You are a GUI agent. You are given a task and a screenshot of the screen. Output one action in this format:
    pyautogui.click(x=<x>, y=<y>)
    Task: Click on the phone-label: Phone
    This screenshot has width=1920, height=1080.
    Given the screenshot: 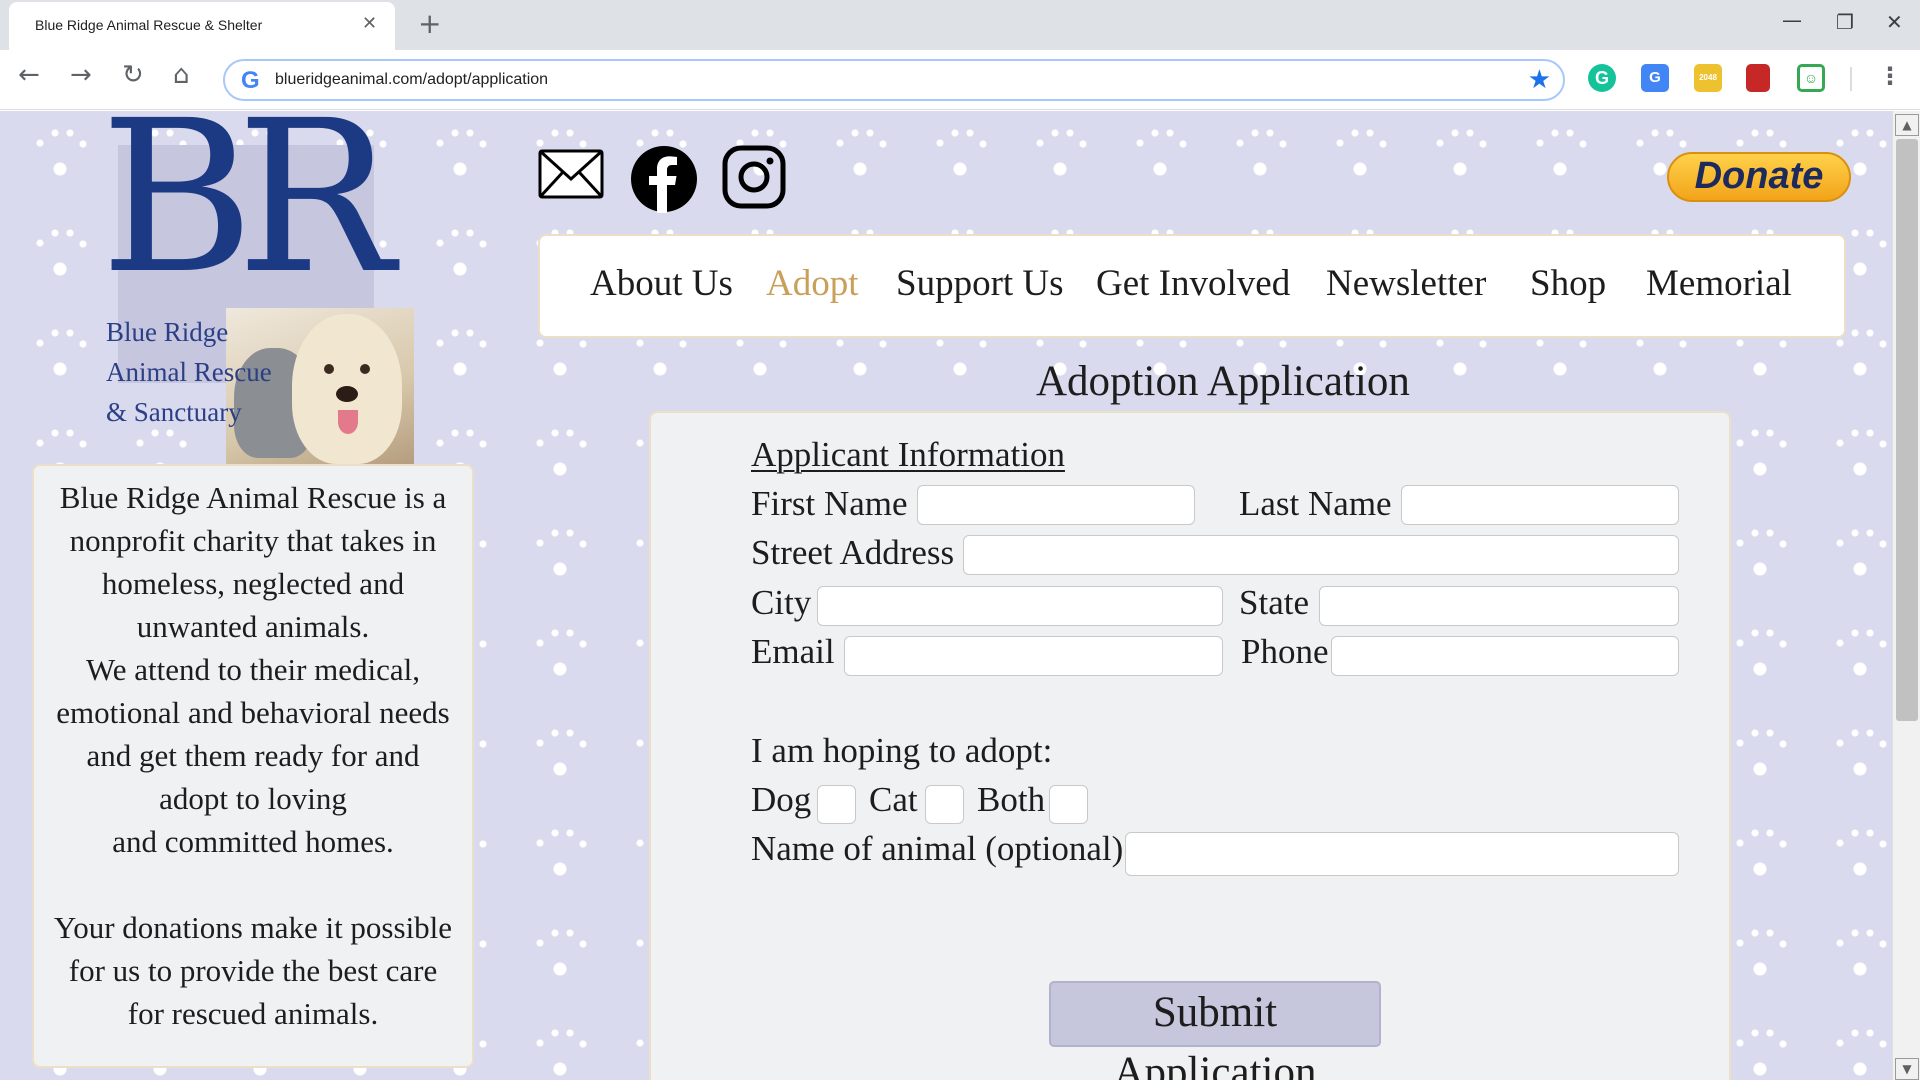 What is the action you would take?
    pyautogui.click(x=1285, y=651)
    